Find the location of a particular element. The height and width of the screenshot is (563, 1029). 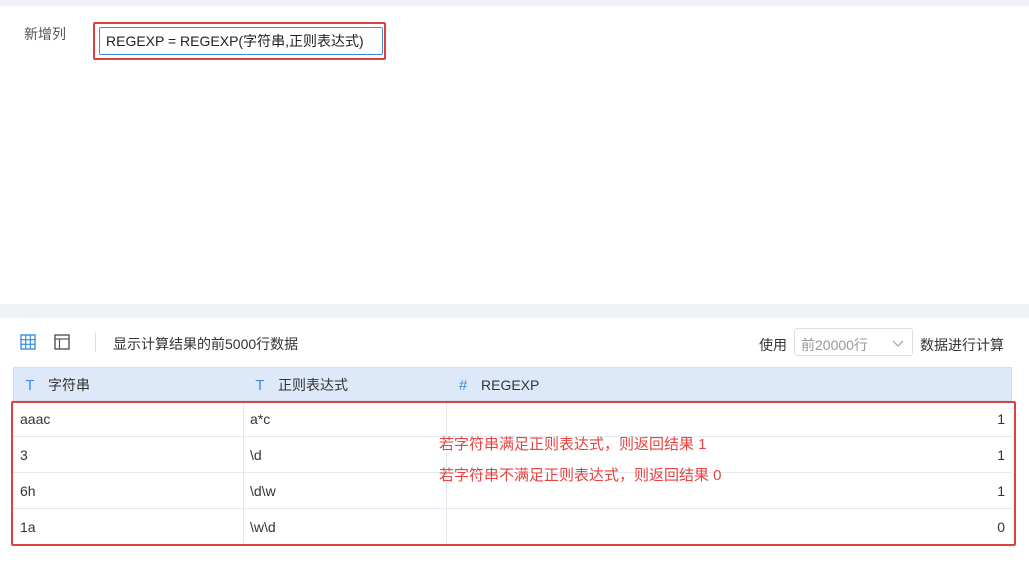

column-header-label: REGEXP is located at coordinates (510, 385).